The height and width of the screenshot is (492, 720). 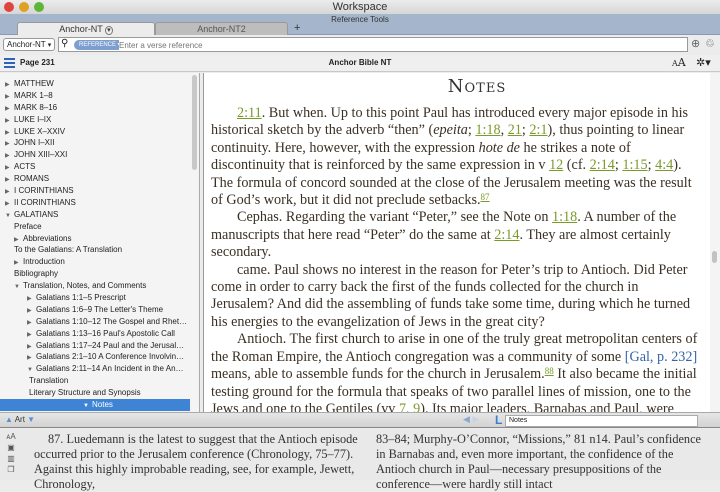 What do you see at coordinates (703, 62) in the screenshot?
I see `gear-icon: ✲▾` at bounding box center [703, 62].